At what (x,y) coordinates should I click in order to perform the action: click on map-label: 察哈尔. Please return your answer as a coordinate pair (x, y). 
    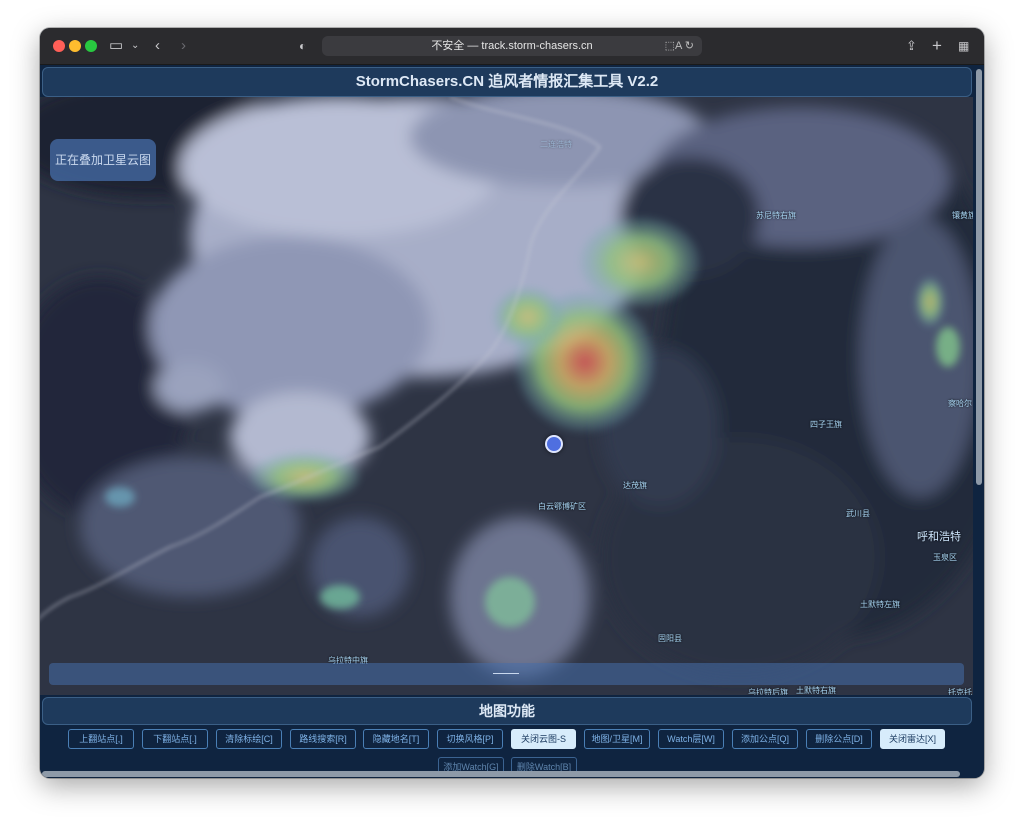
    Looking at the image, I should click on (960, 403).